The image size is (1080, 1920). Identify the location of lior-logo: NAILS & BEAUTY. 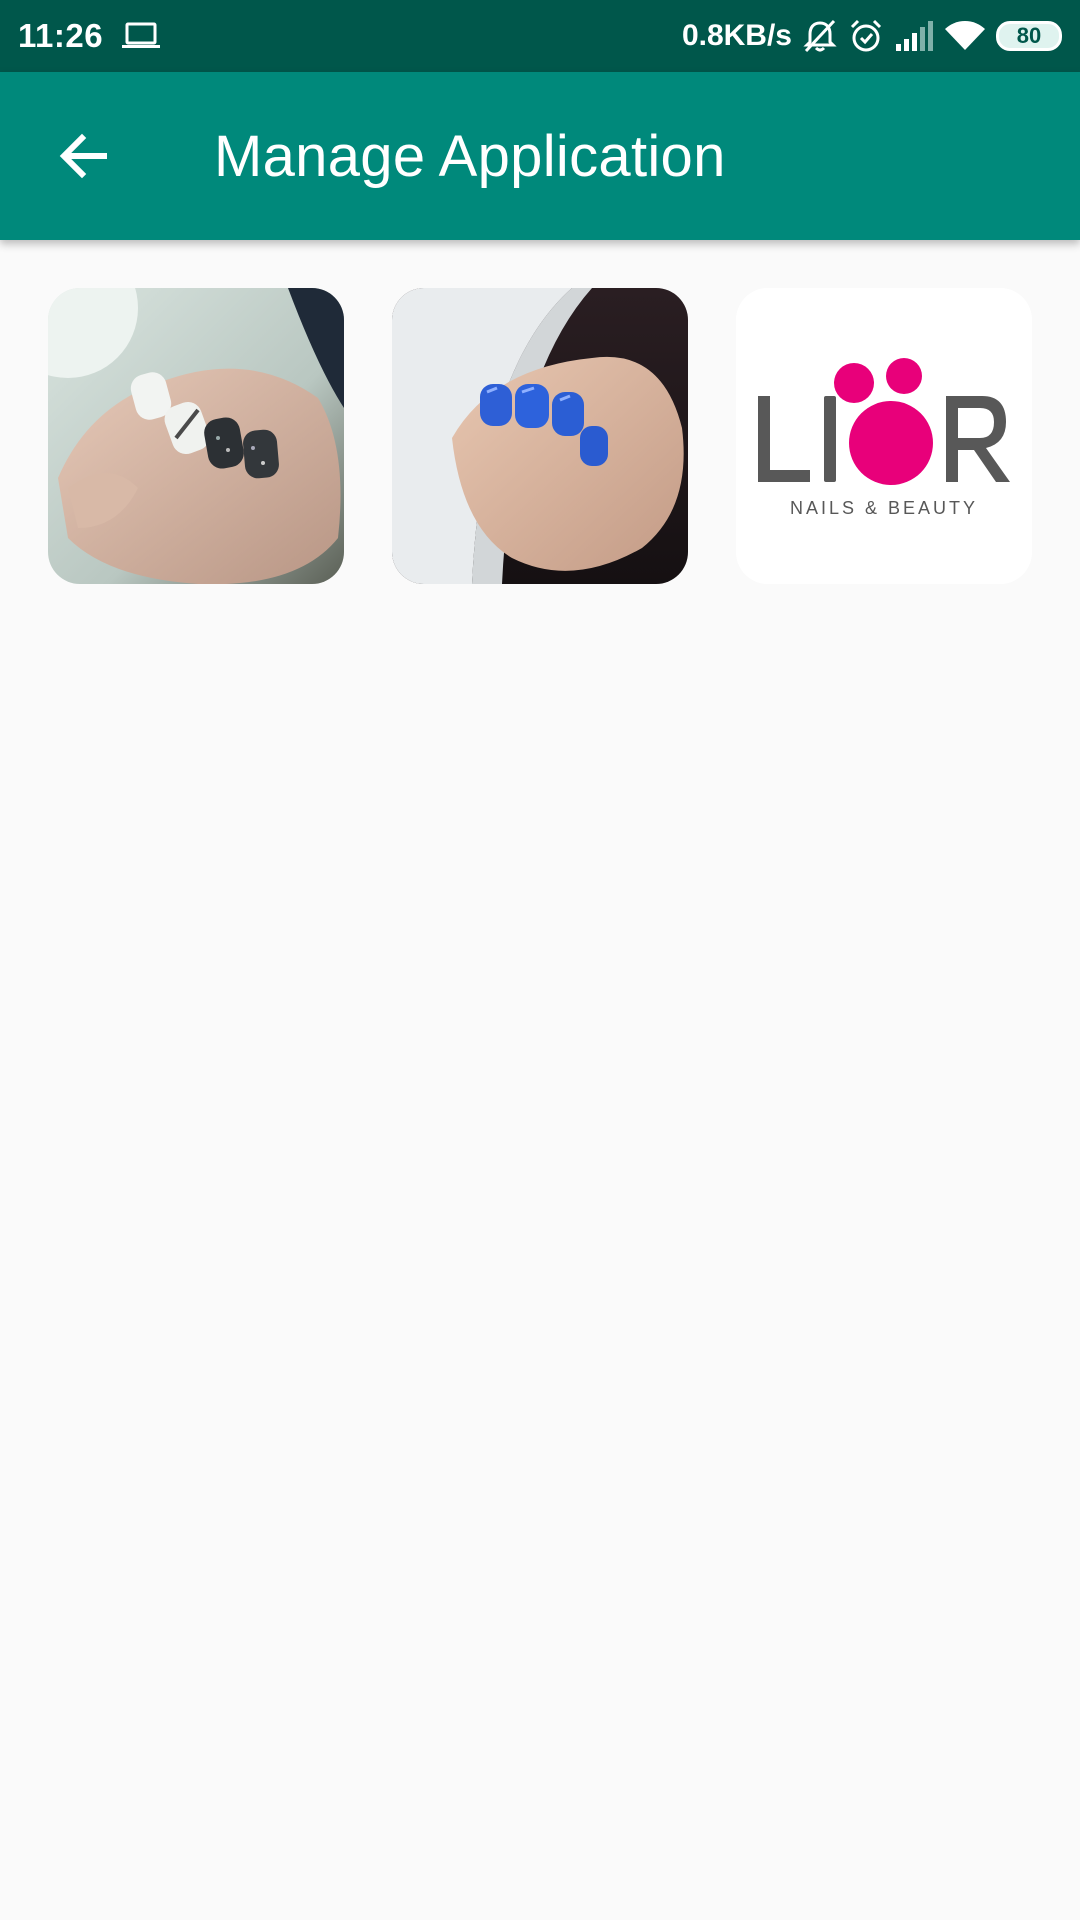
(884, 436).